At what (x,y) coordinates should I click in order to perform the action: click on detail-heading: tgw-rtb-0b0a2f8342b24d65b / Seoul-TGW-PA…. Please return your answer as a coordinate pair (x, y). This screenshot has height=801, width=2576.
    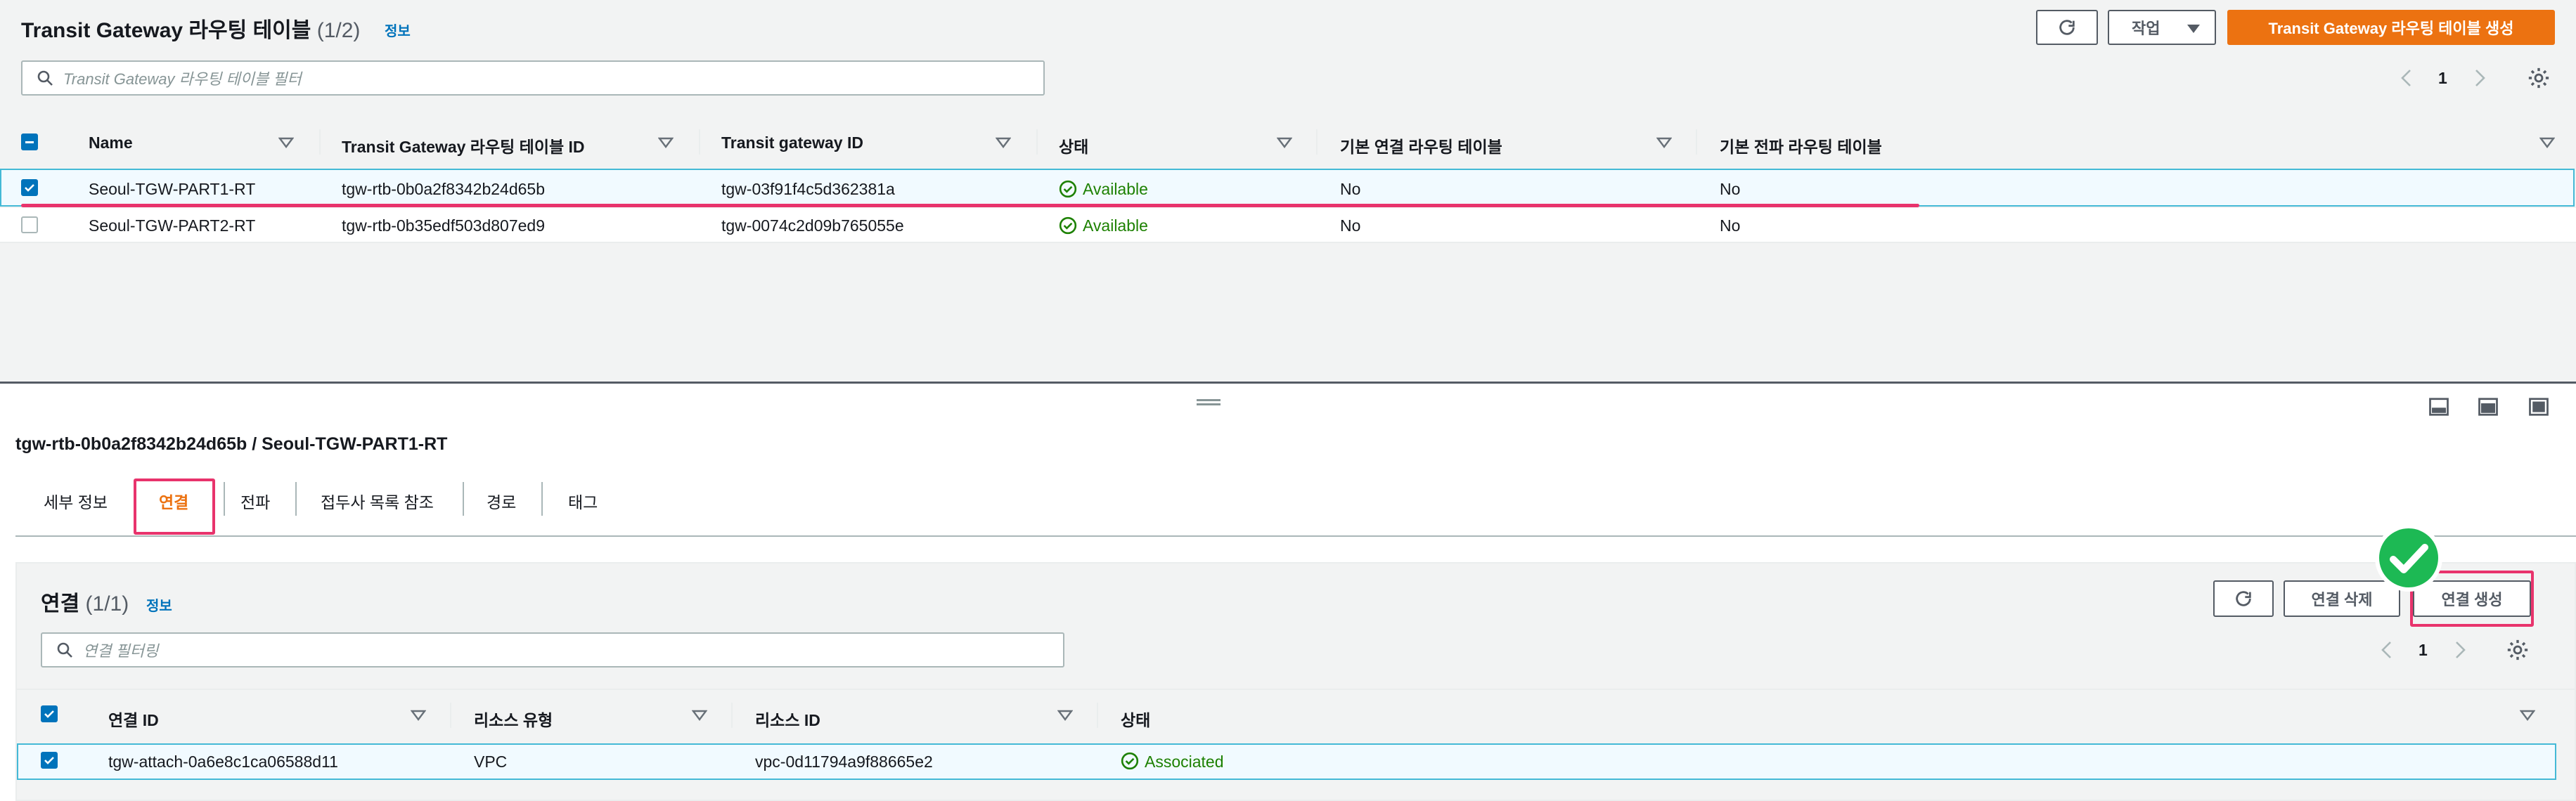
    Looking at the image, I should click on (231, 444).